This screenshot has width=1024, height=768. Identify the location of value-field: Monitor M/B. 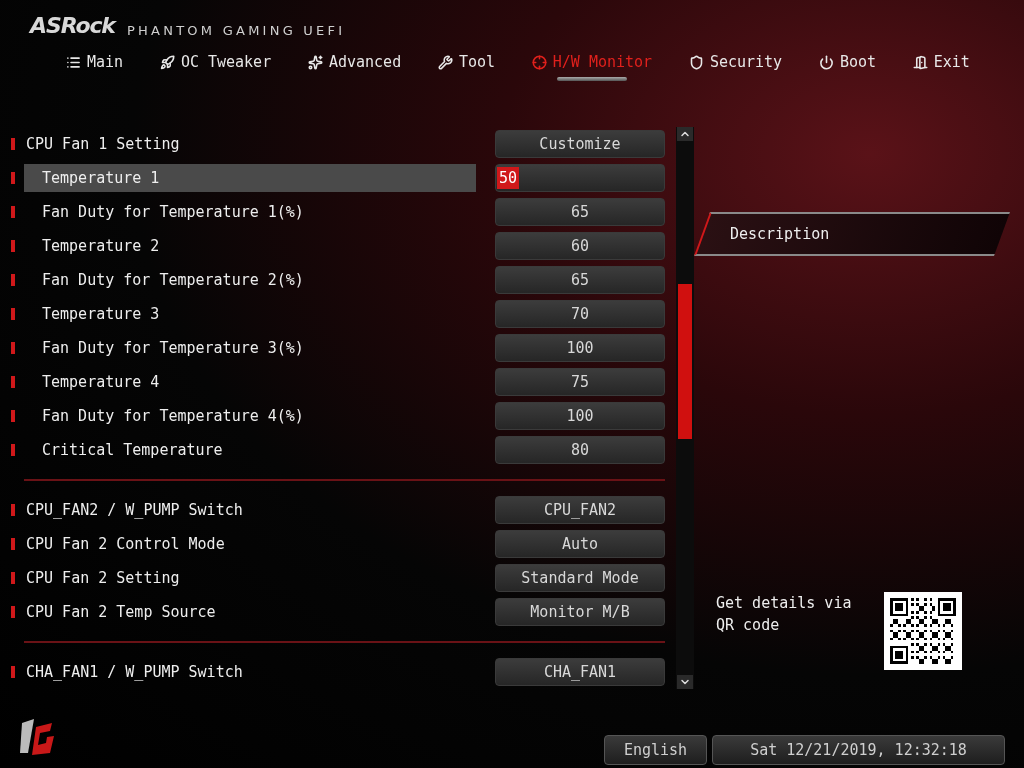
(580, 612).